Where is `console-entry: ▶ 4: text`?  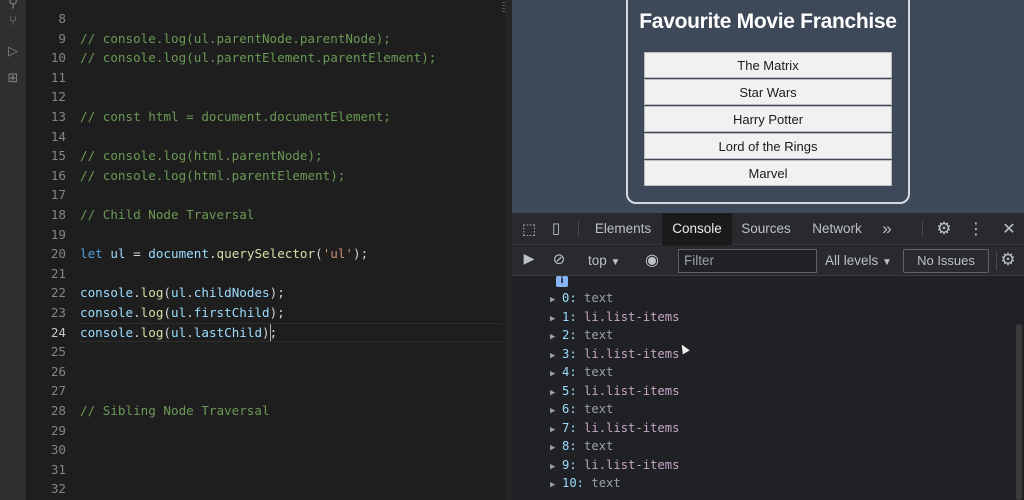
console-entry: ▶ 4: text is located at coordinates (581, 372).